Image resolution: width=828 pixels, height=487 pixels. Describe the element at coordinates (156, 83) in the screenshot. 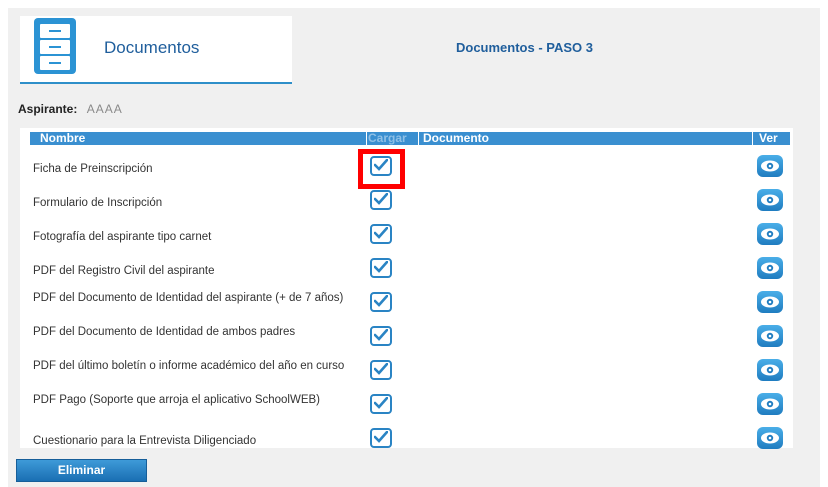

I see `header-underline` at that location.